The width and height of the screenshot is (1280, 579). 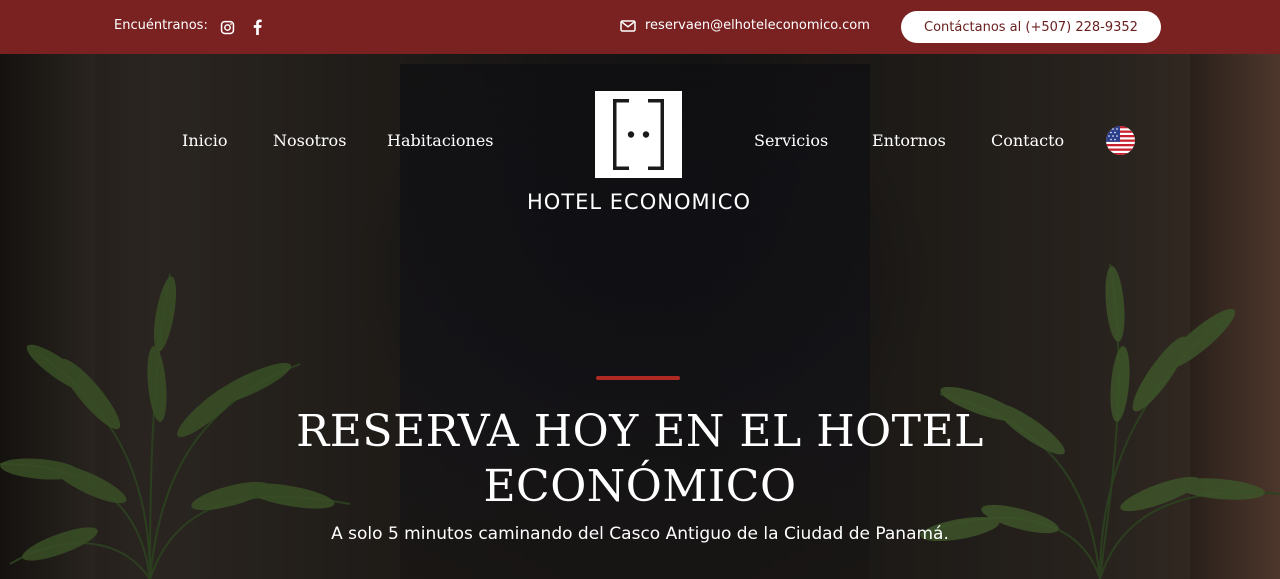 I want to click on nav-item-contacto: Contacto, so click(x=1027, y=140).